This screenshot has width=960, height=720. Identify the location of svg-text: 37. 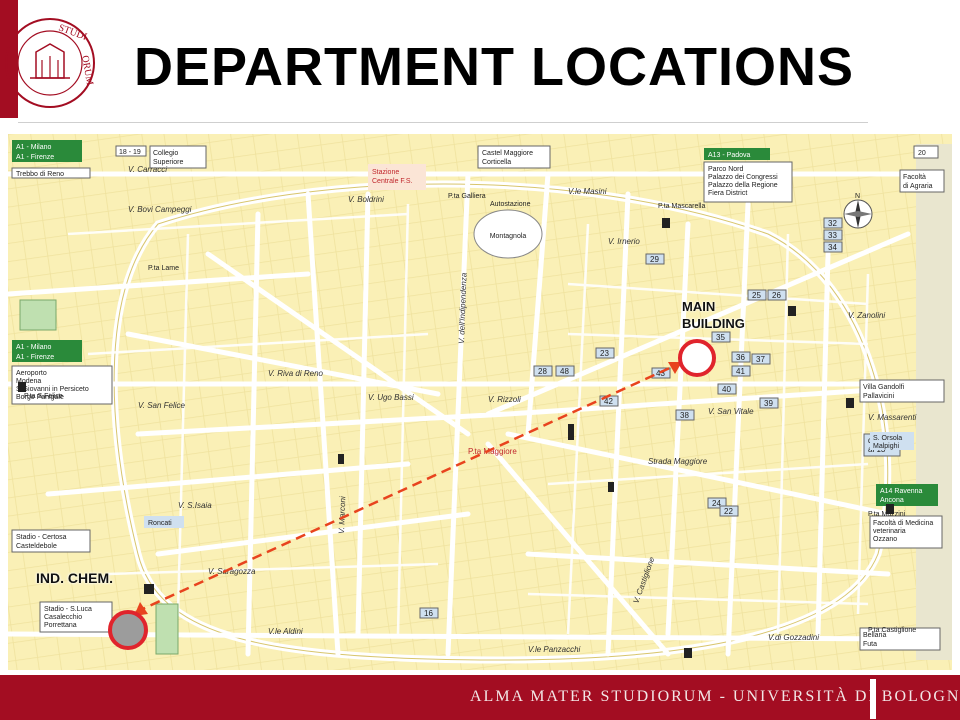
(760, 359).